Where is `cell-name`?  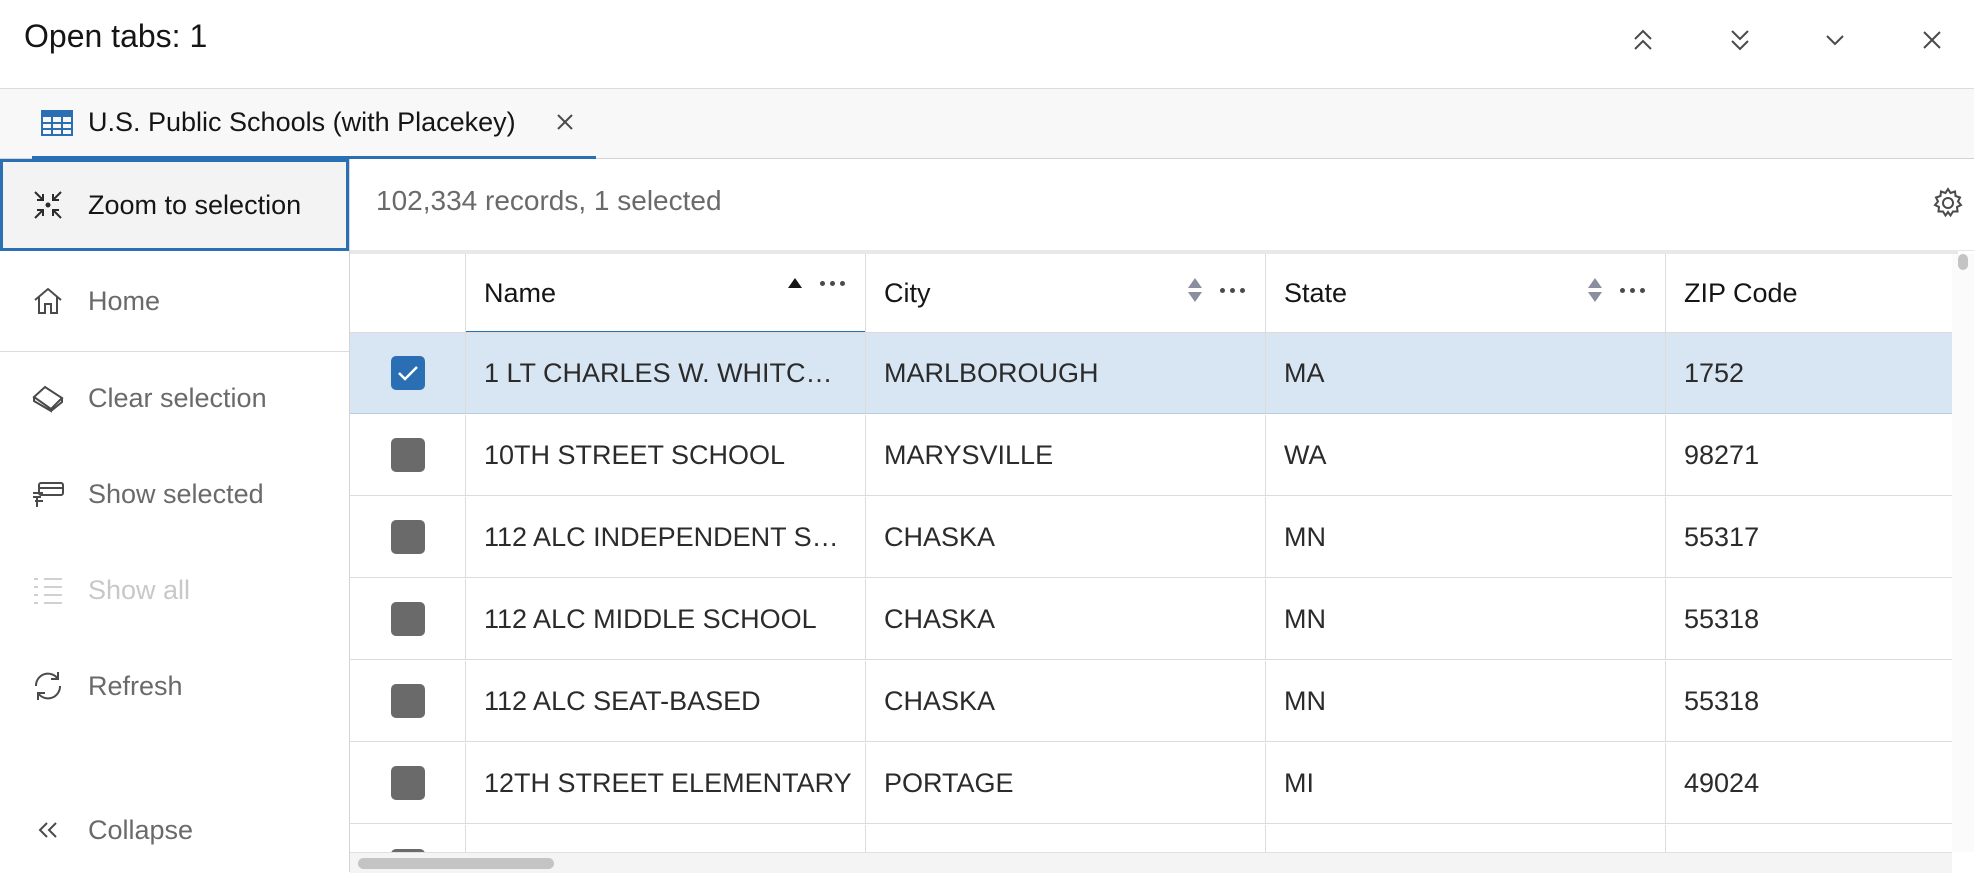 cell-name is located at coordinates (666, 838).